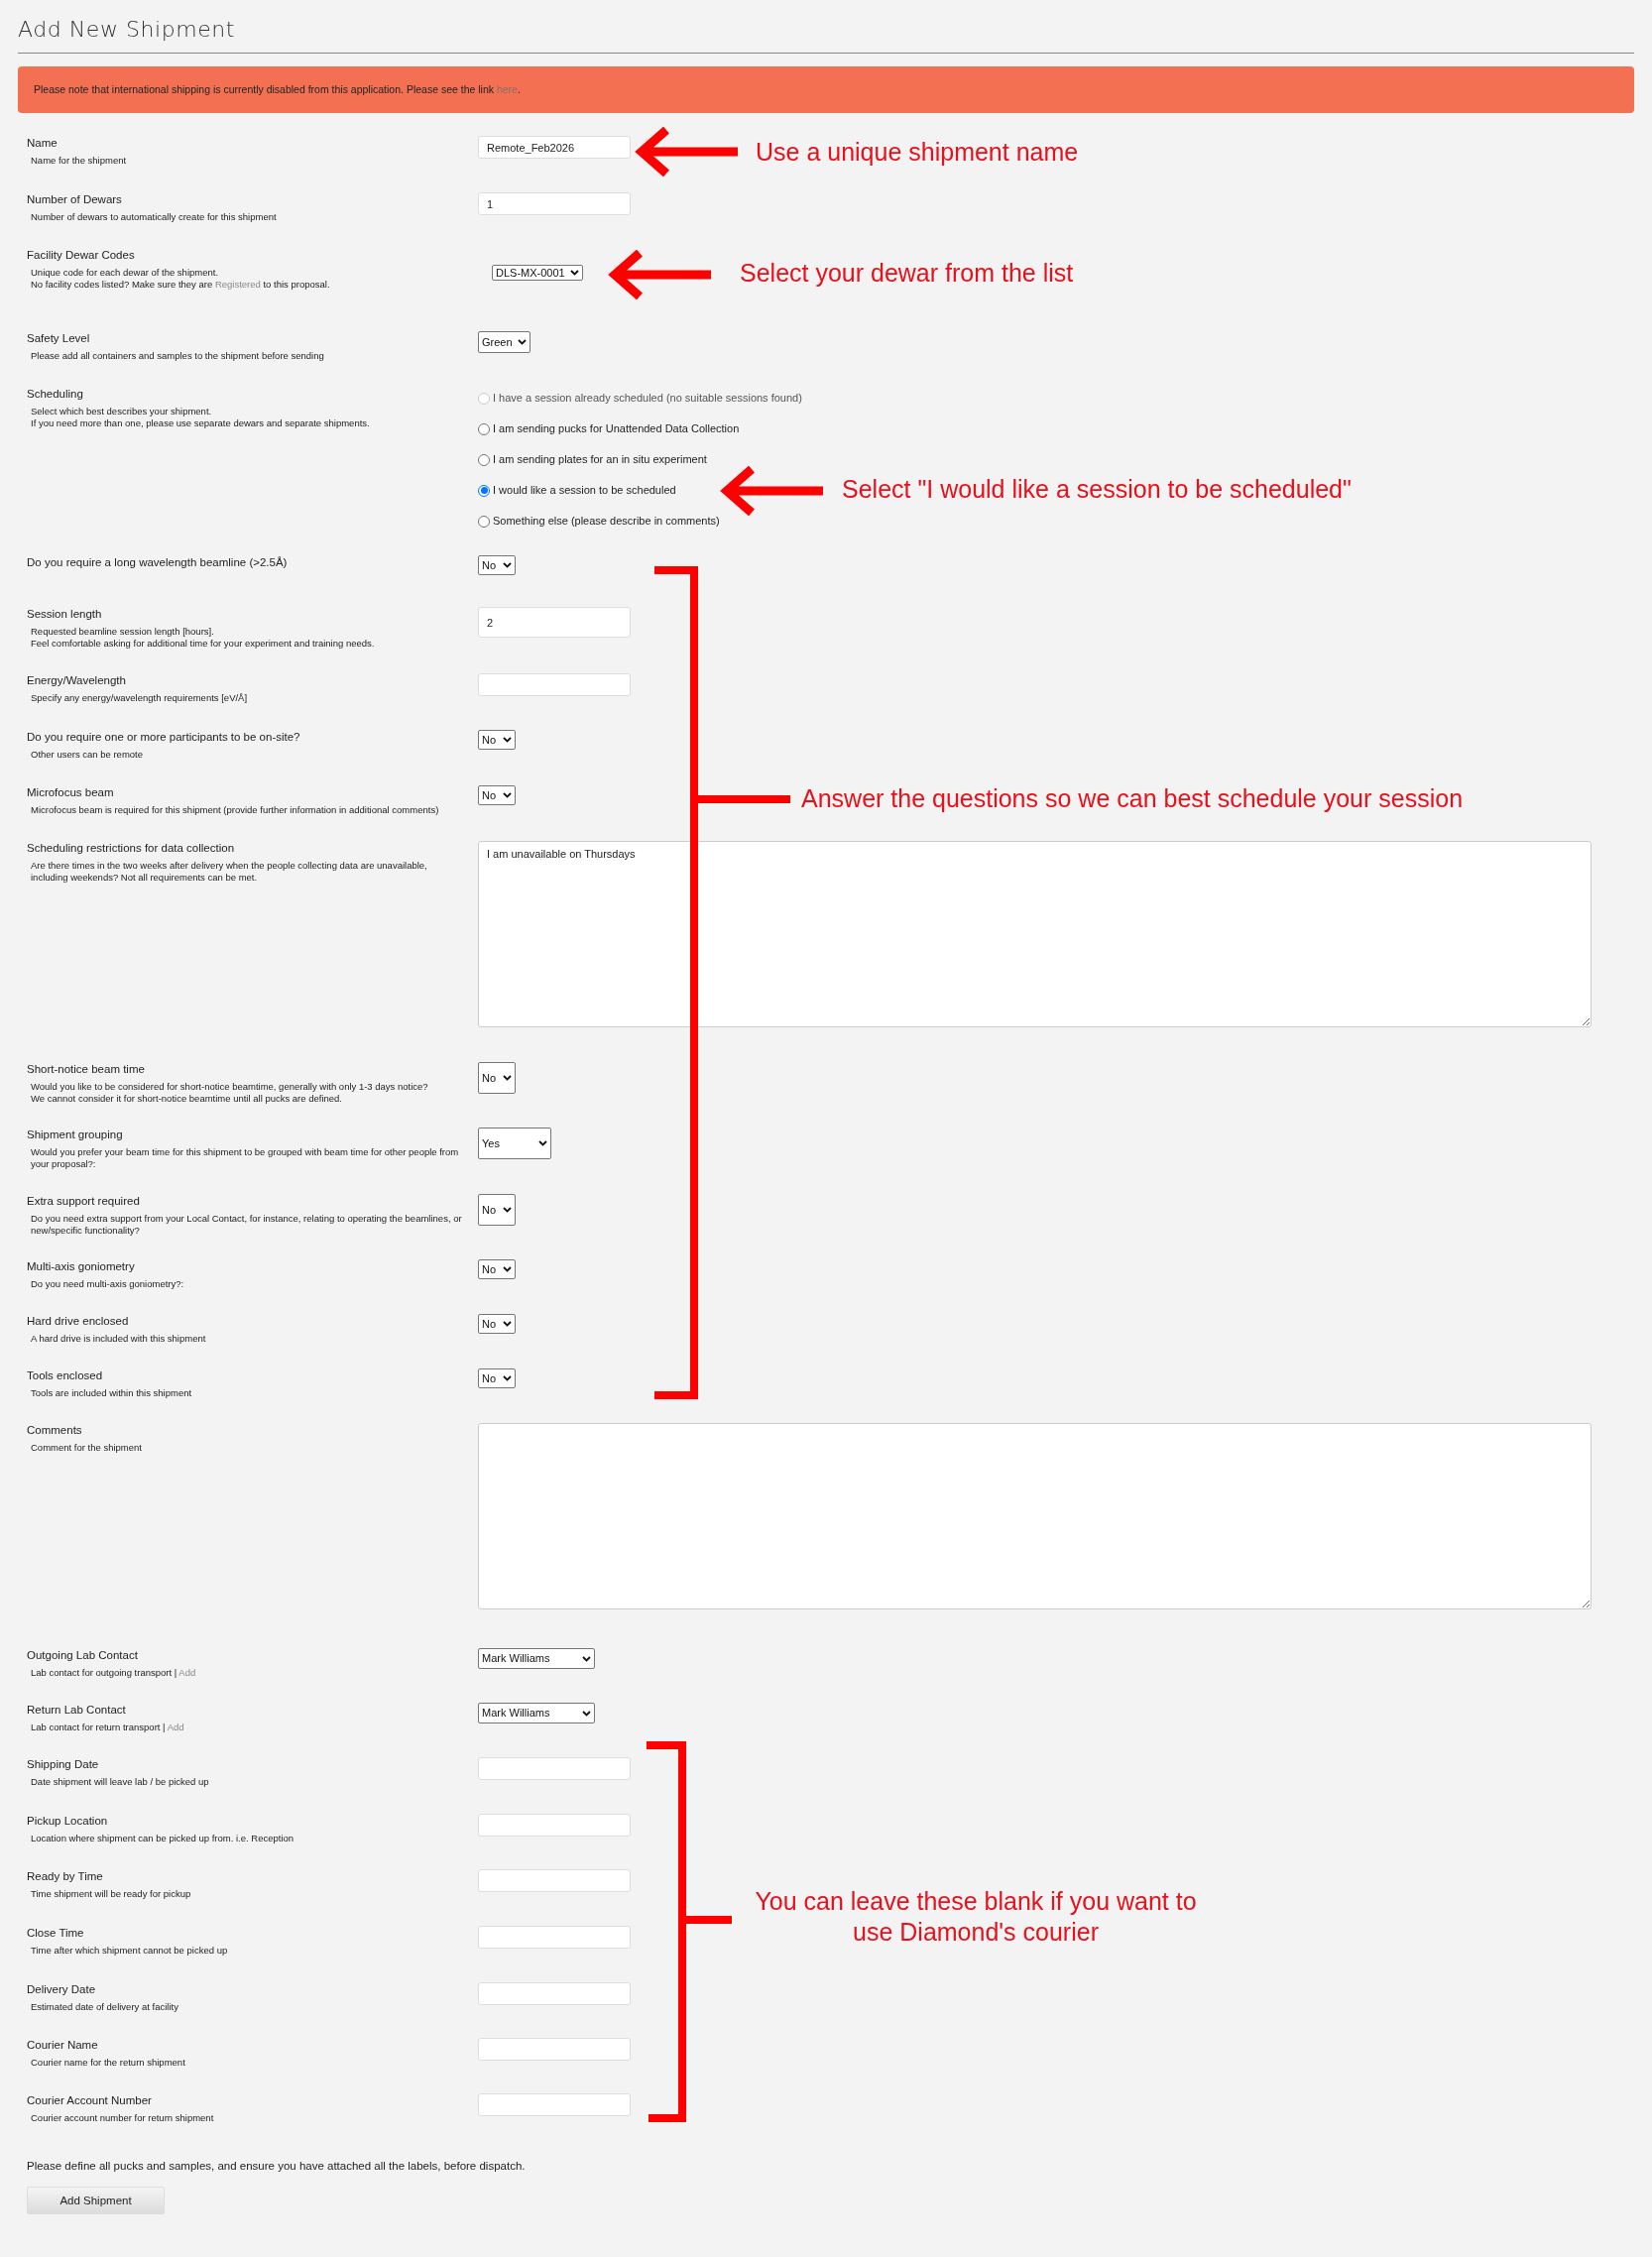 This screenshot has width=1652, height=2257. I want to click on form-note: Please define all pucks and samples, and ensure you have attached all the labels, before dispatch., so click(277, 2166).